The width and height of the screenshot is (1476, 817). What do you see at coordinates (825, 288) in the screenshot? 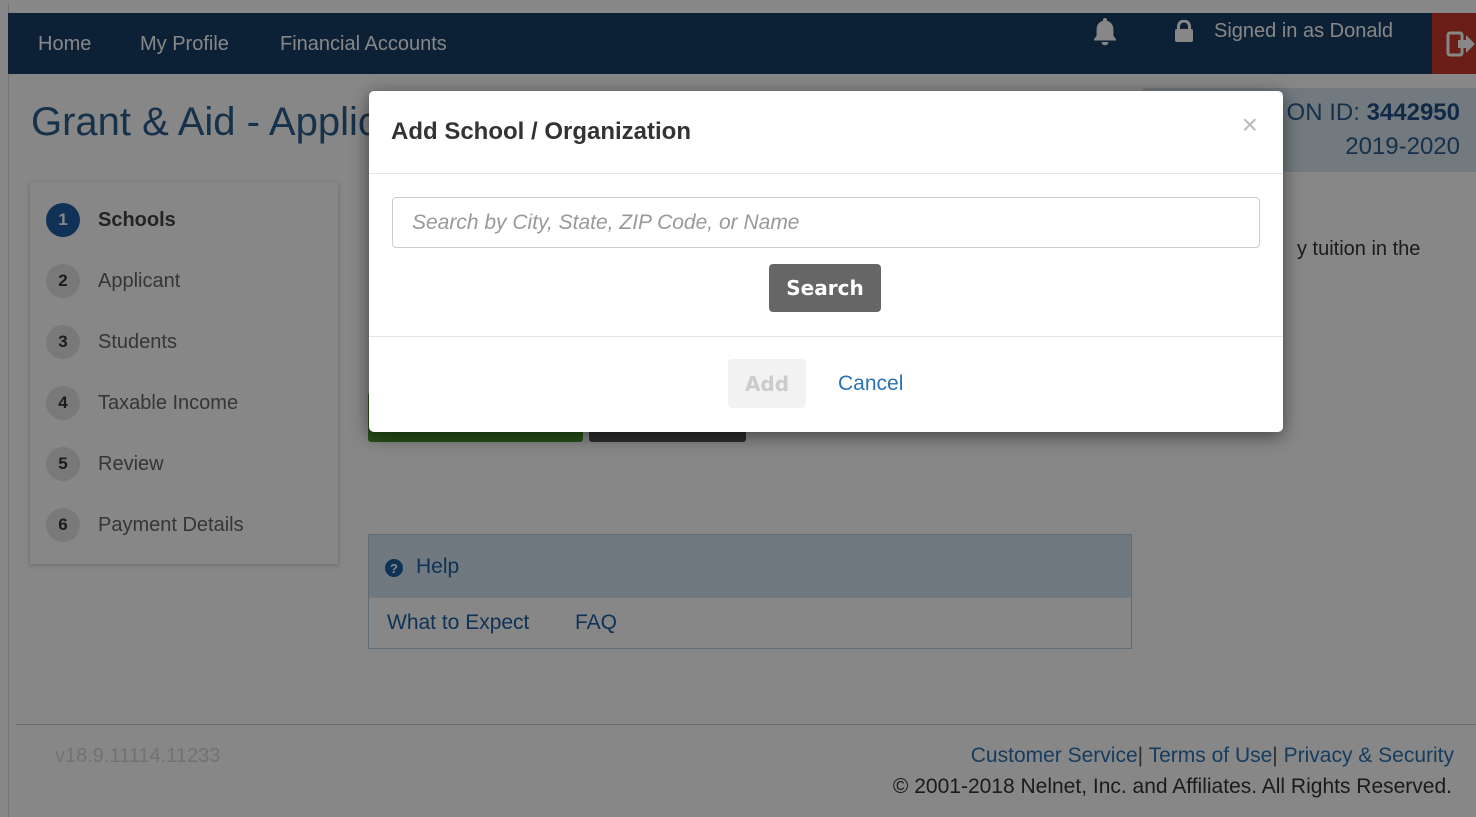
I see `search-button: Search` at bounding box center [825, 288].